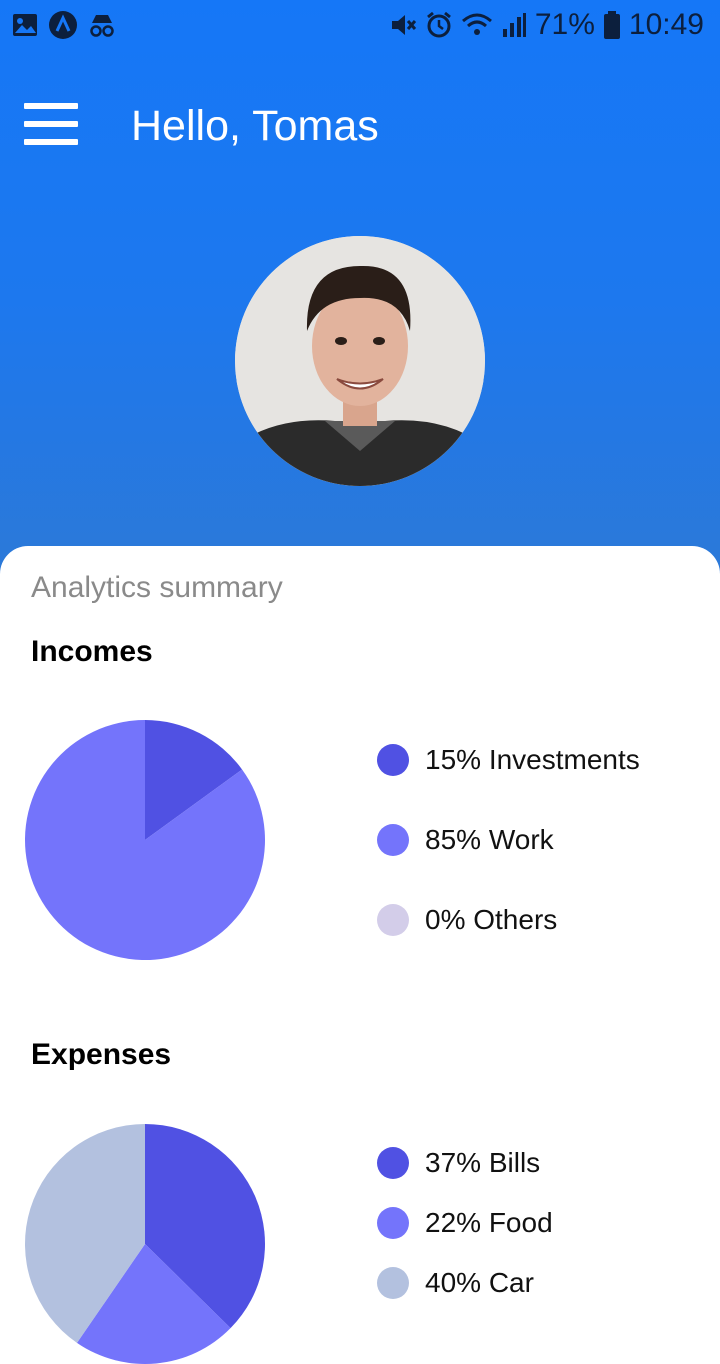 The height and width of the screenshot is (1364, 720). What do you see at coordinates (514, 25) in the screenshot?
I see `signal-icon` at bounding box center [514, 25].